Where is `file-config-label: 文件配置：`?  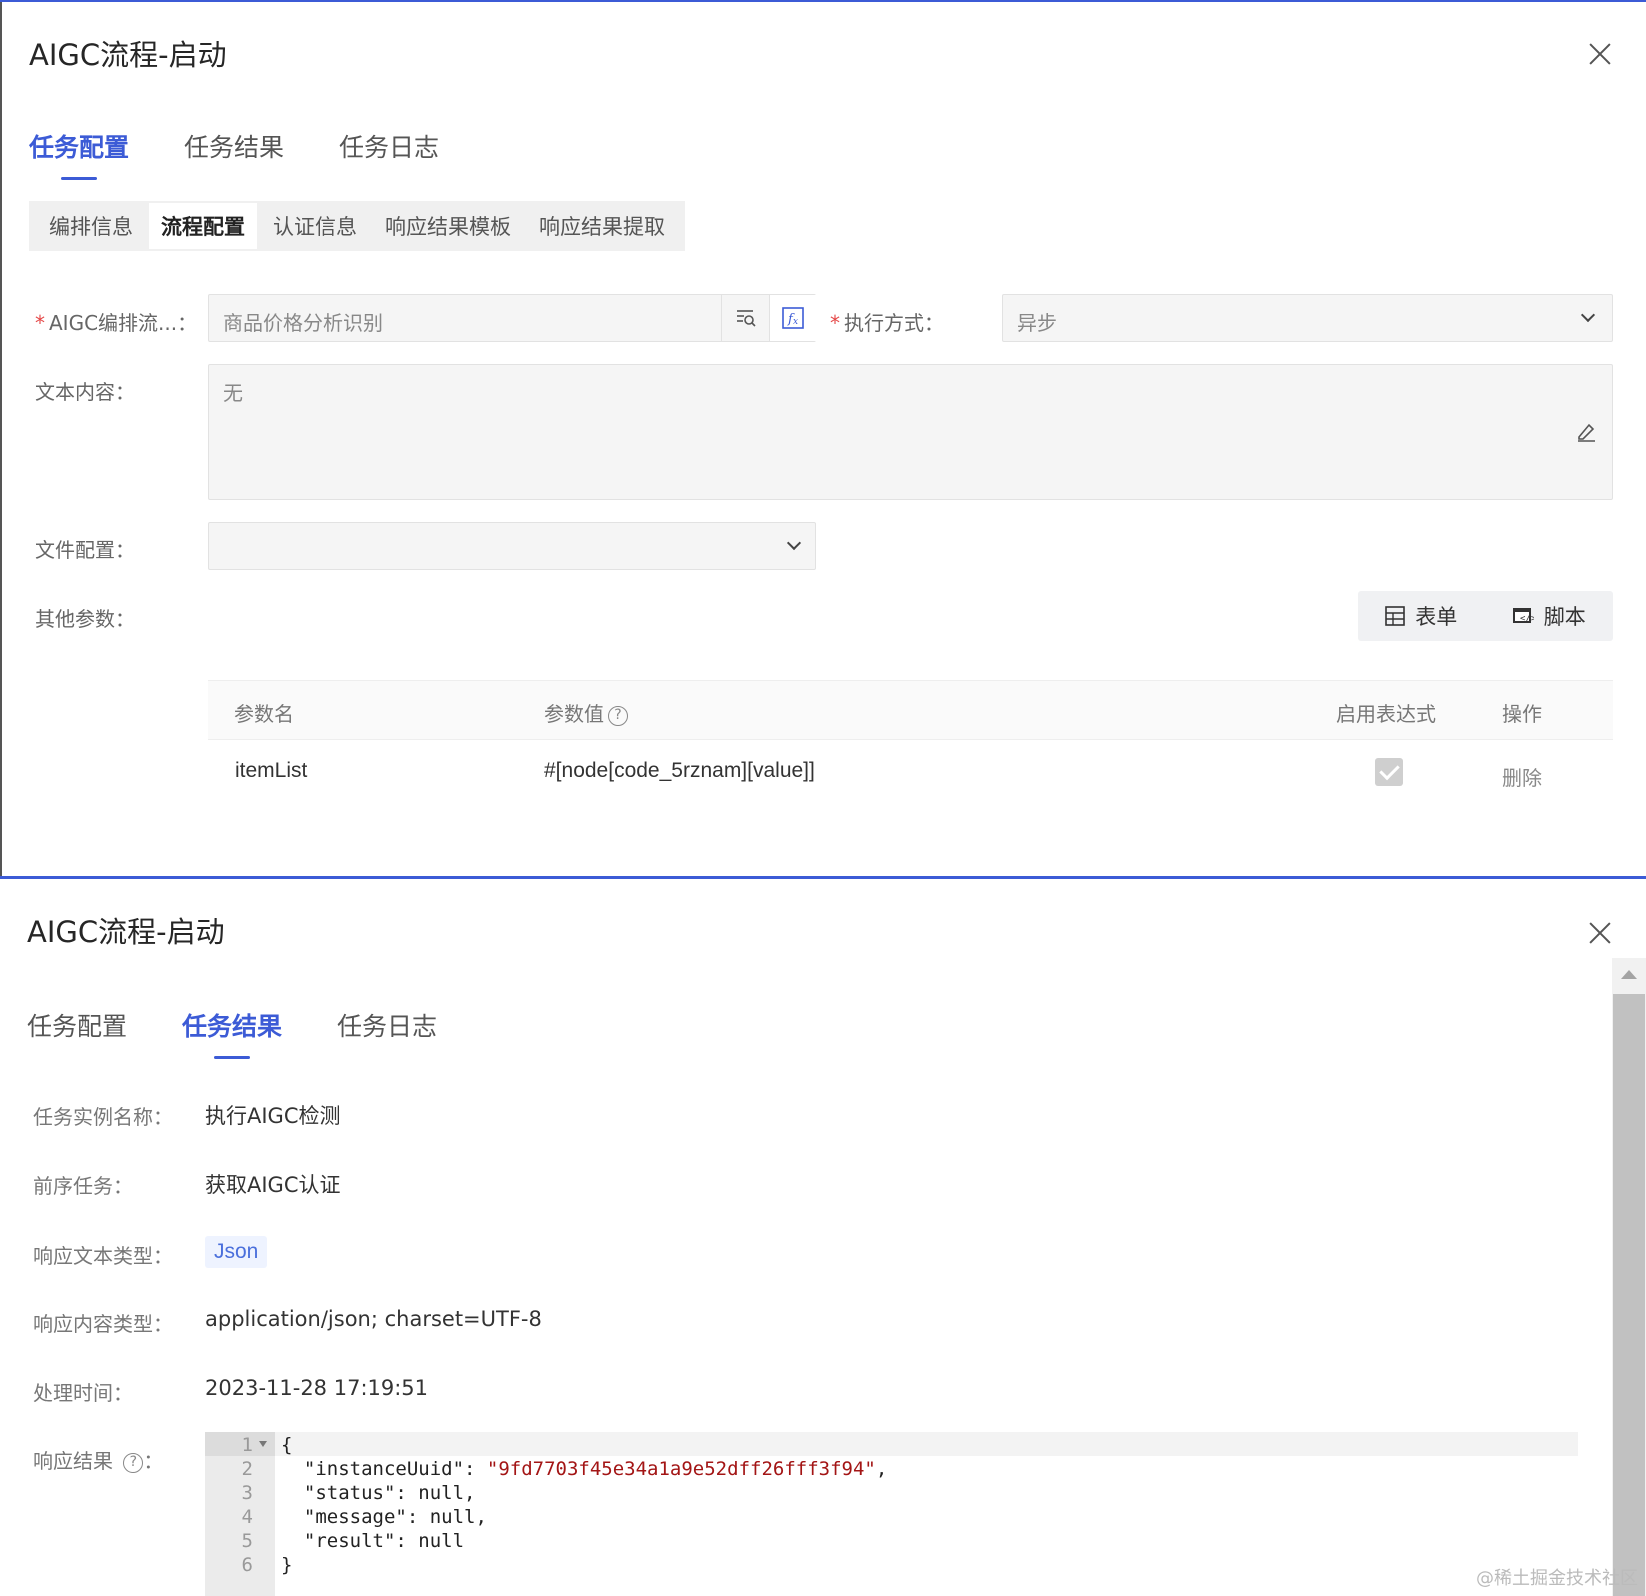 file-config-label: 文件配置： is located at coordinates (85, 550).